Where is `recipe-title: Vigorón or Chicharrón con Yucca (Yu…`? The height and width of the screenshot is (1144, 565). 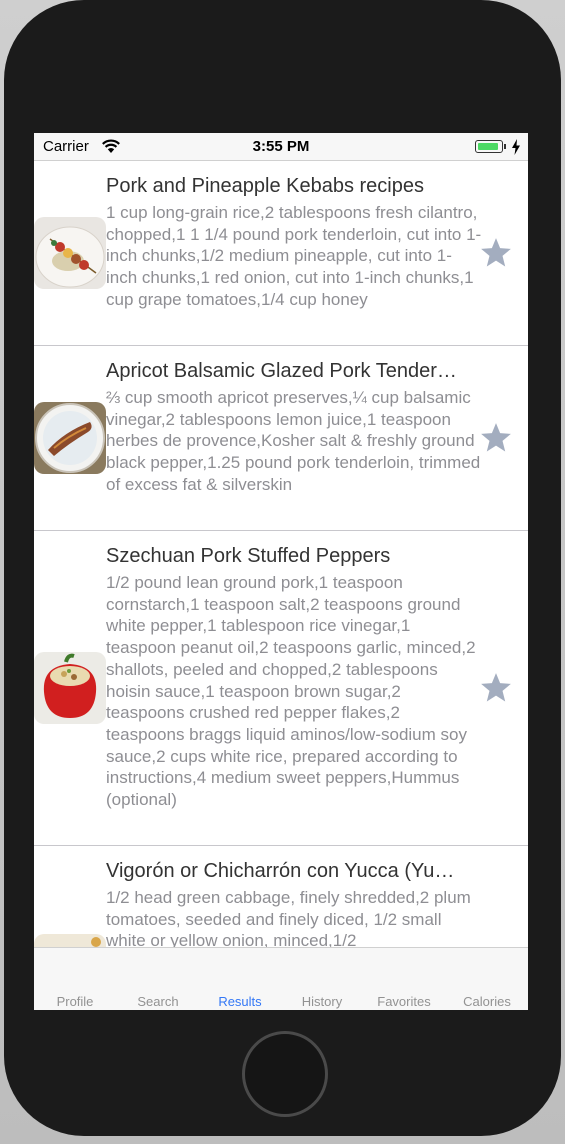 recipe-title: Vigorón or Chicharrón con Yucca (Yu… is located at coordinates (280, 871).